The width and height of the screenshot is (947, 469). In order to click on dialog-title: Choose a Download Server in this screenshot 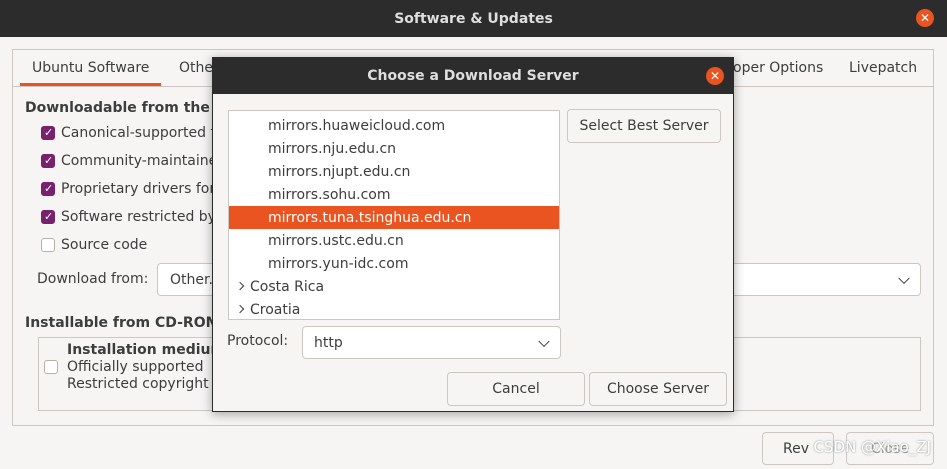, I will do `click(473, 76)`.